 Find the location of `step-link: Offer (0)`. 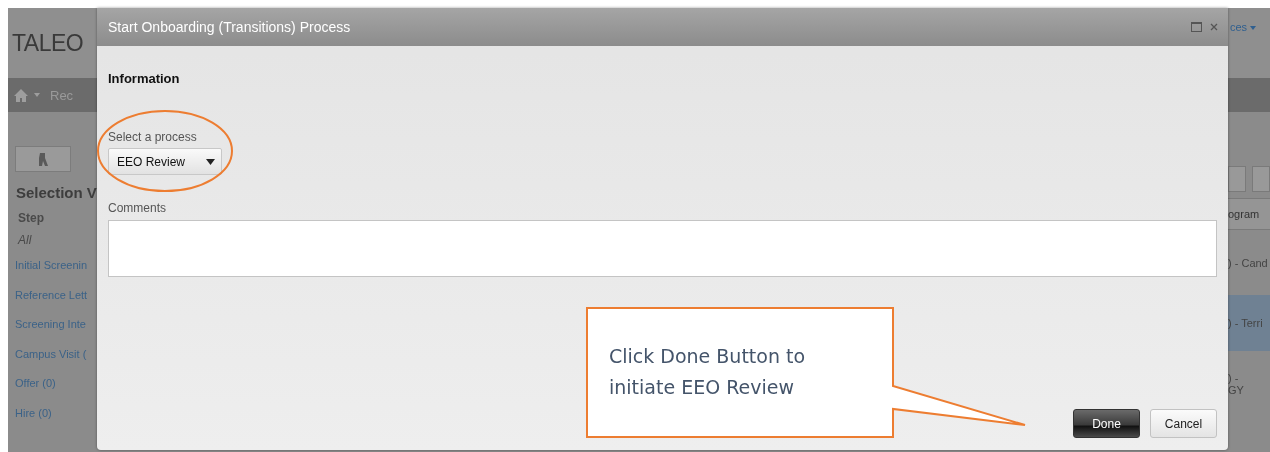

step-link: Offer (0) is located at coordinates (35, 383).